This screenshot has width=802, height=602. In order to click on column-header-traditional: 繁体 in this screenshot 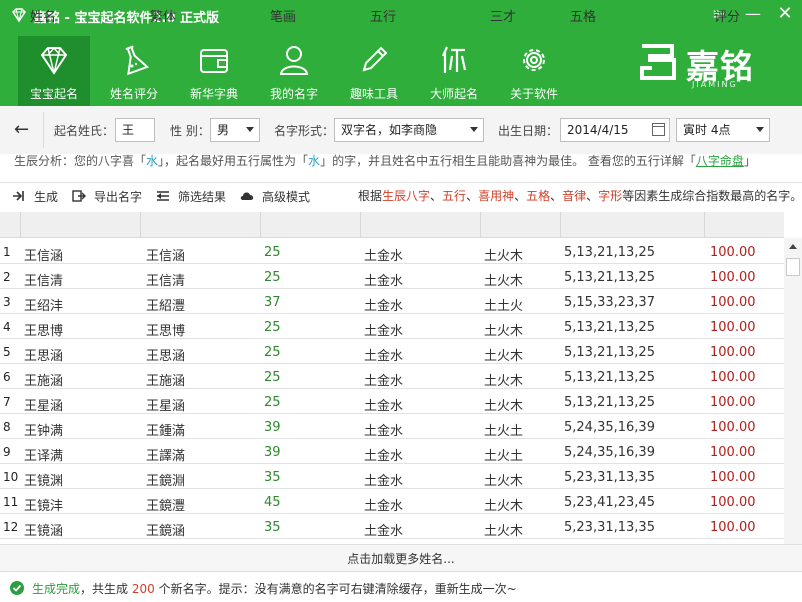, I will do `click(163, 15)`.